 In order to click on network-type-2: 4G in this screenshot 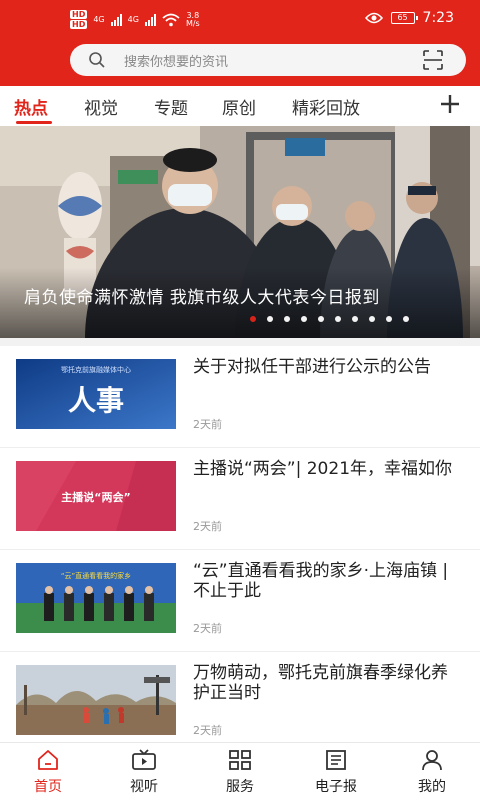, I will do `click(133, 19)`.